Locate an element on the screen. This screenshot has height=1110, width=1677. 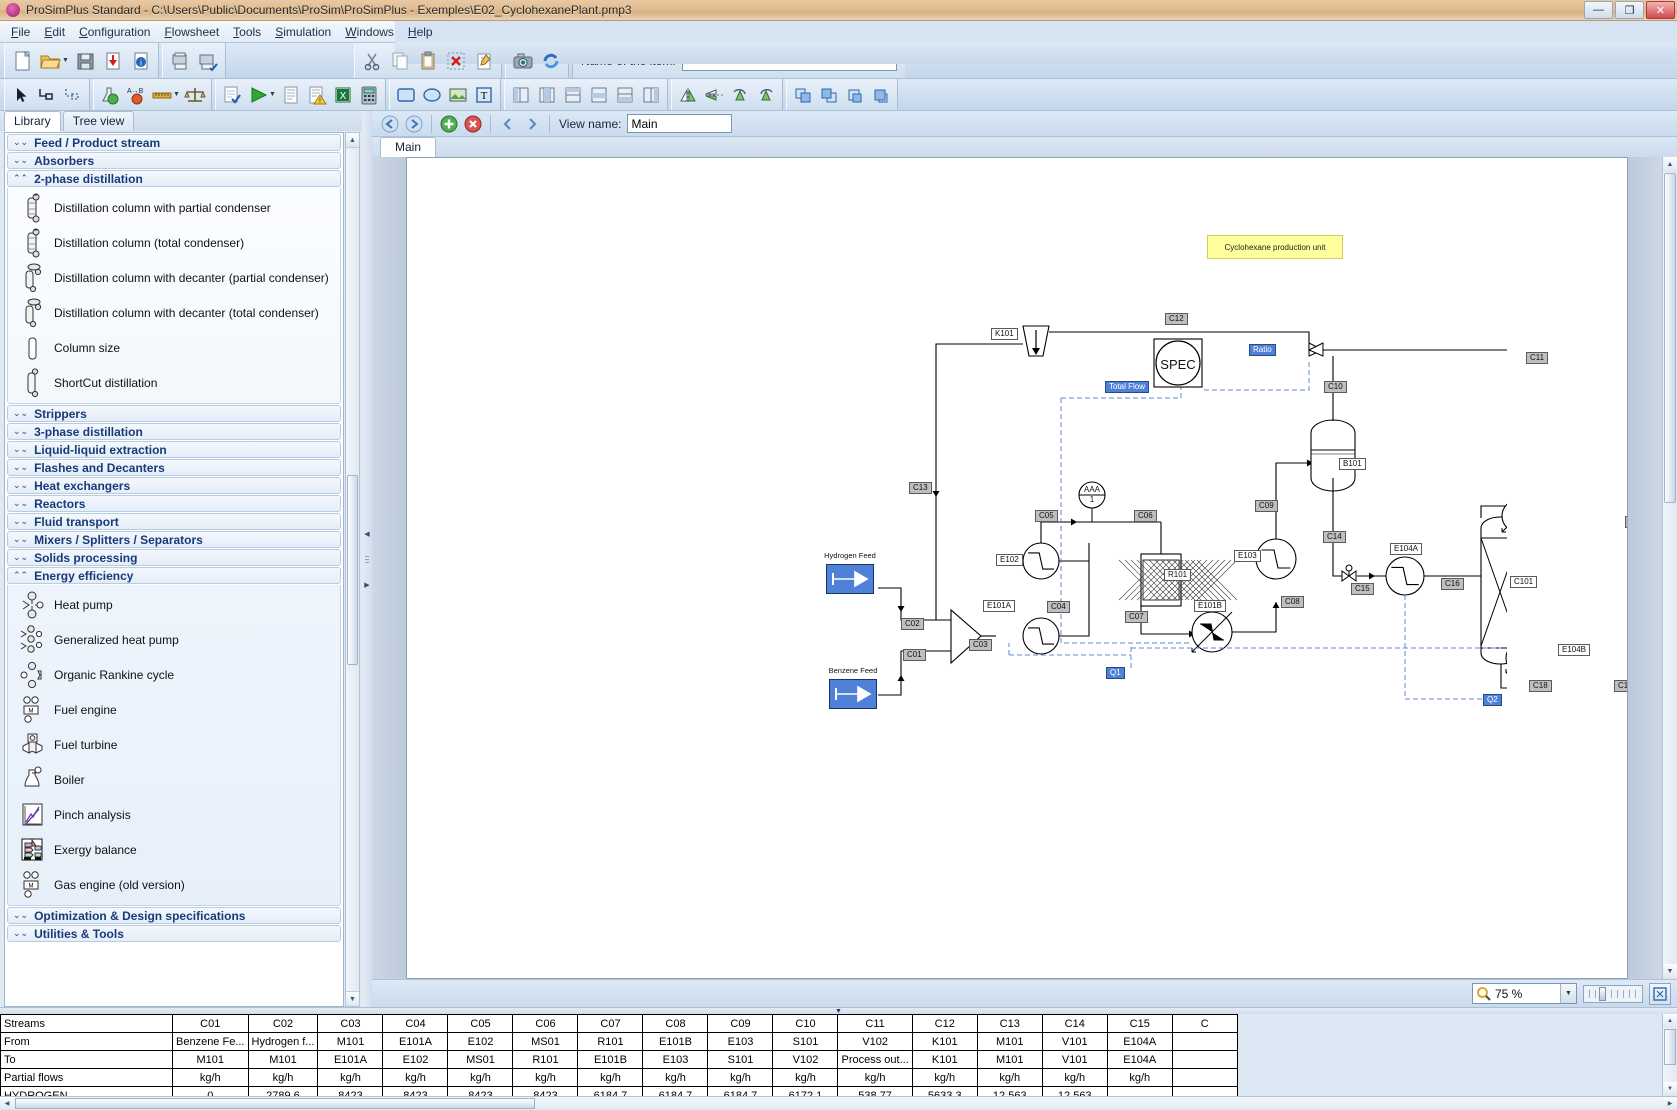
table-cell: 8423 is located at coordinates (350, 1091).